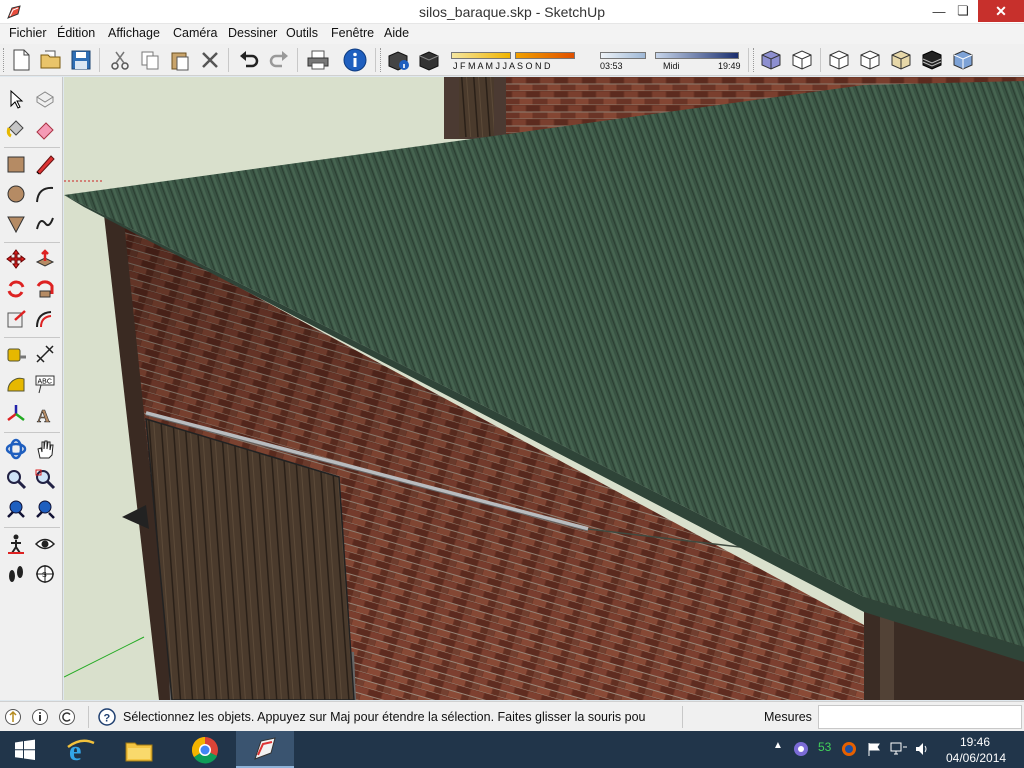  I want to click on close-button: ✕, so click(1001, 11).